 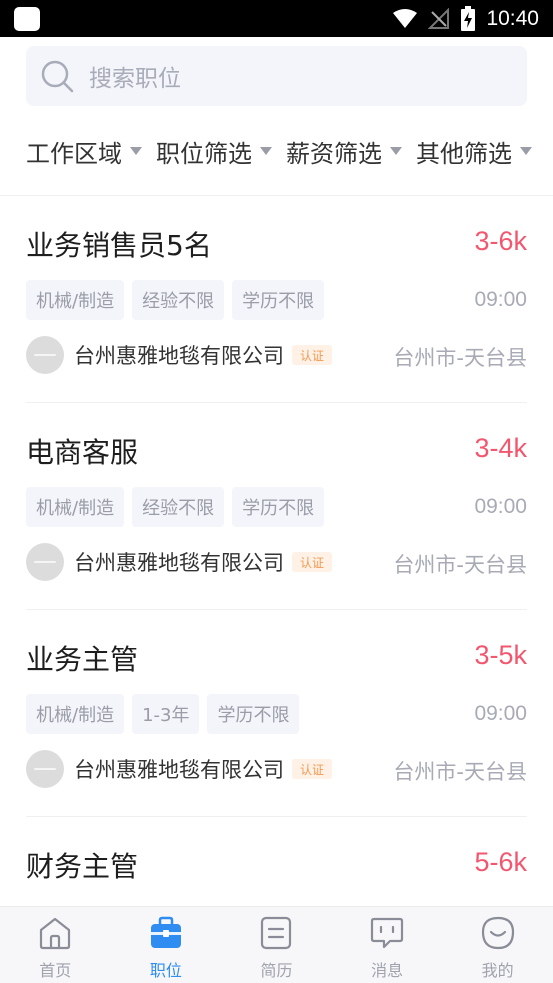 What do you see at coordinates (512, 18) in the screenshot?
I see `status-time: 10:40` at bounding box center [512, 18].